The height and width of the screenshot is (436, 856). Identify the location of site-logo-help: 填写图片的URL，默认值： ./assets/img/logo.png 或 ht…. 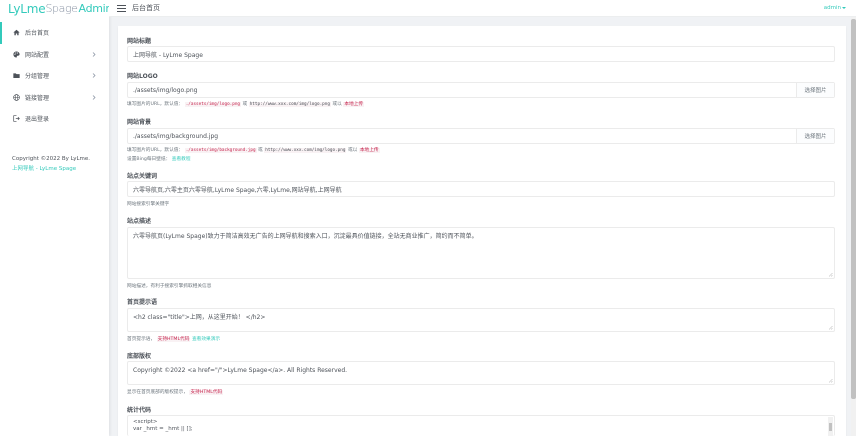
(246, 104).